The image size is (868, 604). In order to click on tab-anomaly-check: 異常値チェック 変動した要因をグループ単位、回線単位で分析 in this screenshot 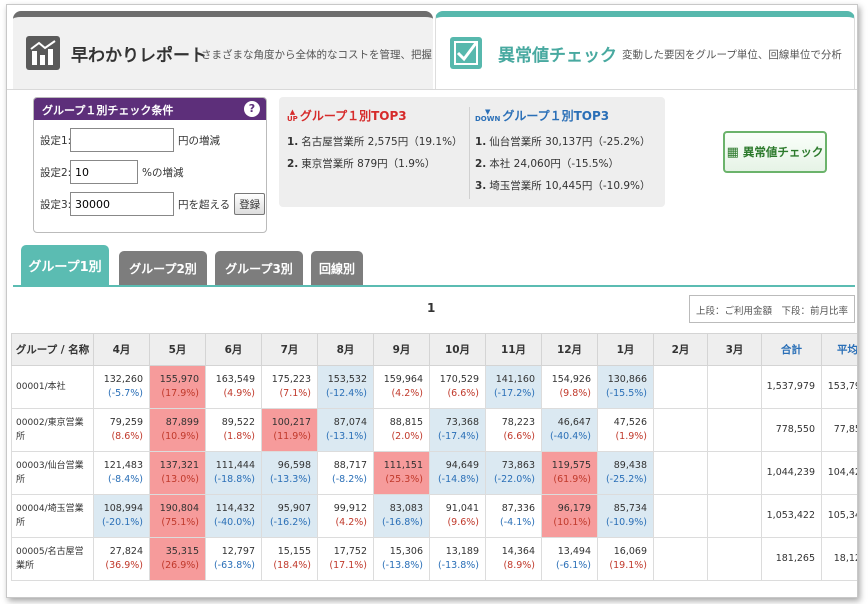, I will do `click(645, 50)`.